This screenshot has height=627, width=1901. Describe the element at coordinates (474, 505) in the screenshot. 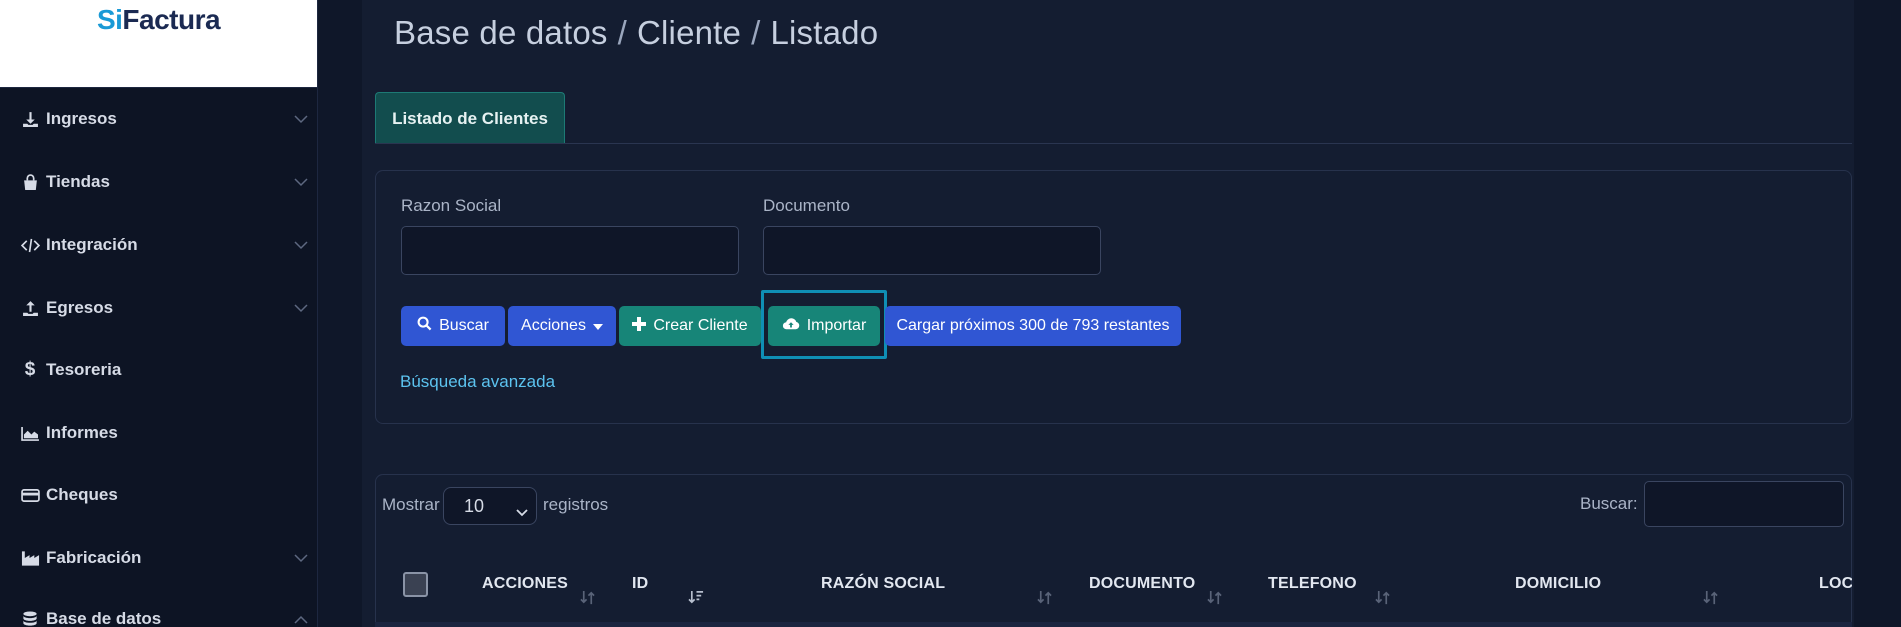

I see `page-size-value: 10` at that location.